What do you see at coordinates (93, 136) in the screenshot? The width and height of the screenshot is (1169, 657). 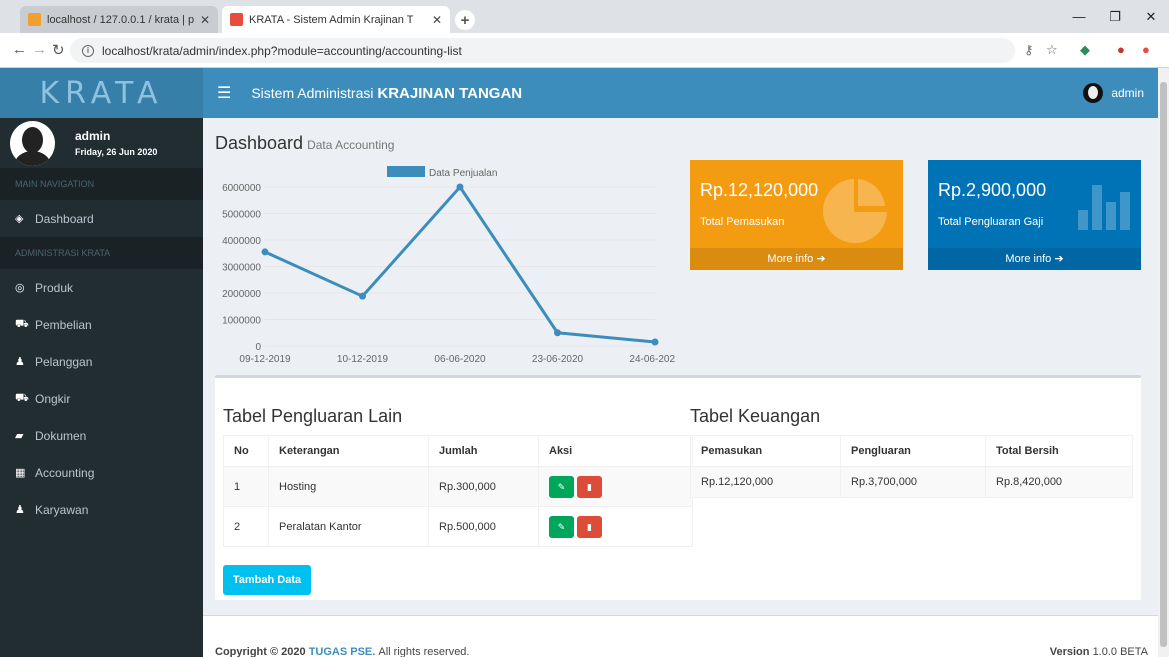 I see `sidebar-user-name: admin` at bounding box center [93, 136].